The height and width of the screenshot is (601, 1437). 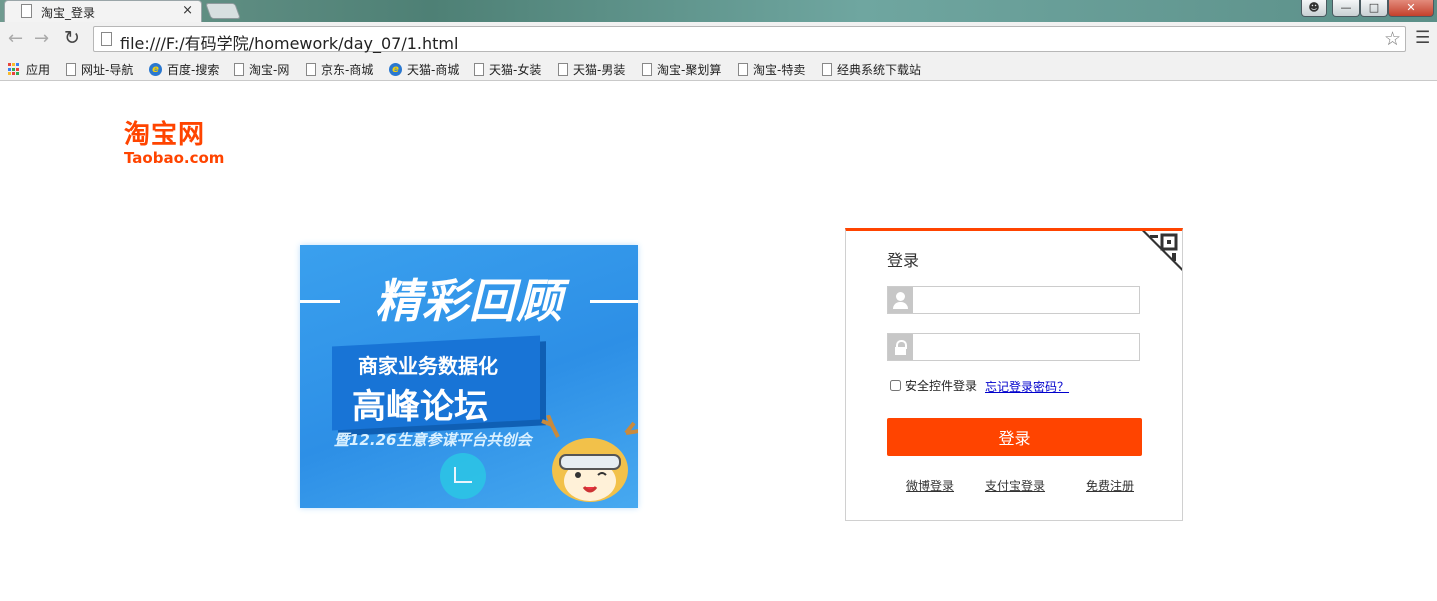 I want to click on bookmark-item: 网址-导航, so click(x=99, y=69).